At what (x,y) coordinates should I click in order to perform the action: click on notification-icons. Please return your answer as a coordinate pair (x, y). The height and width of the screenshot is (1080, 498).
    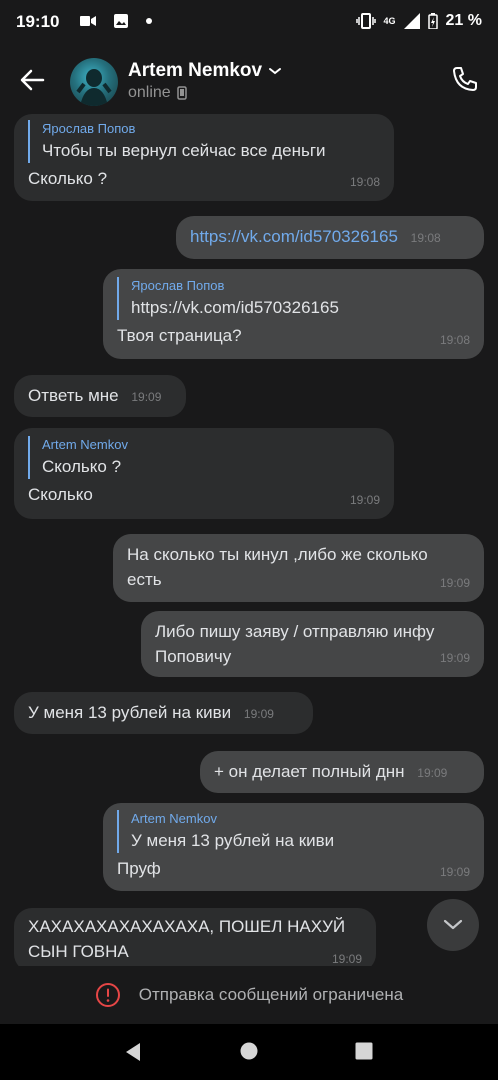
    Looking at the image, I should click on (116, 21).